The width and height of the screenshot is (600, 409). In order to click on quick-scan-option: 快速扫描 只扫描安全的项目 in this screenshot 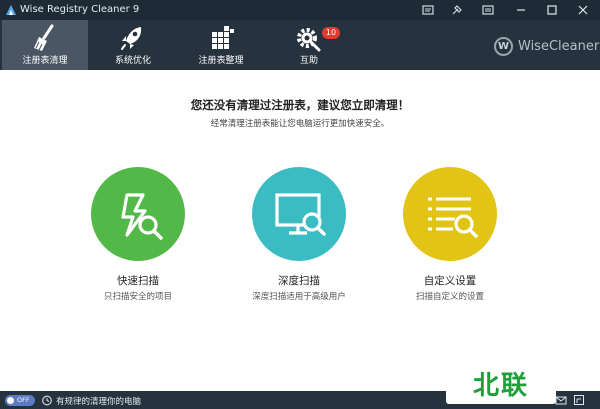, I will do `click(138, 234)`.